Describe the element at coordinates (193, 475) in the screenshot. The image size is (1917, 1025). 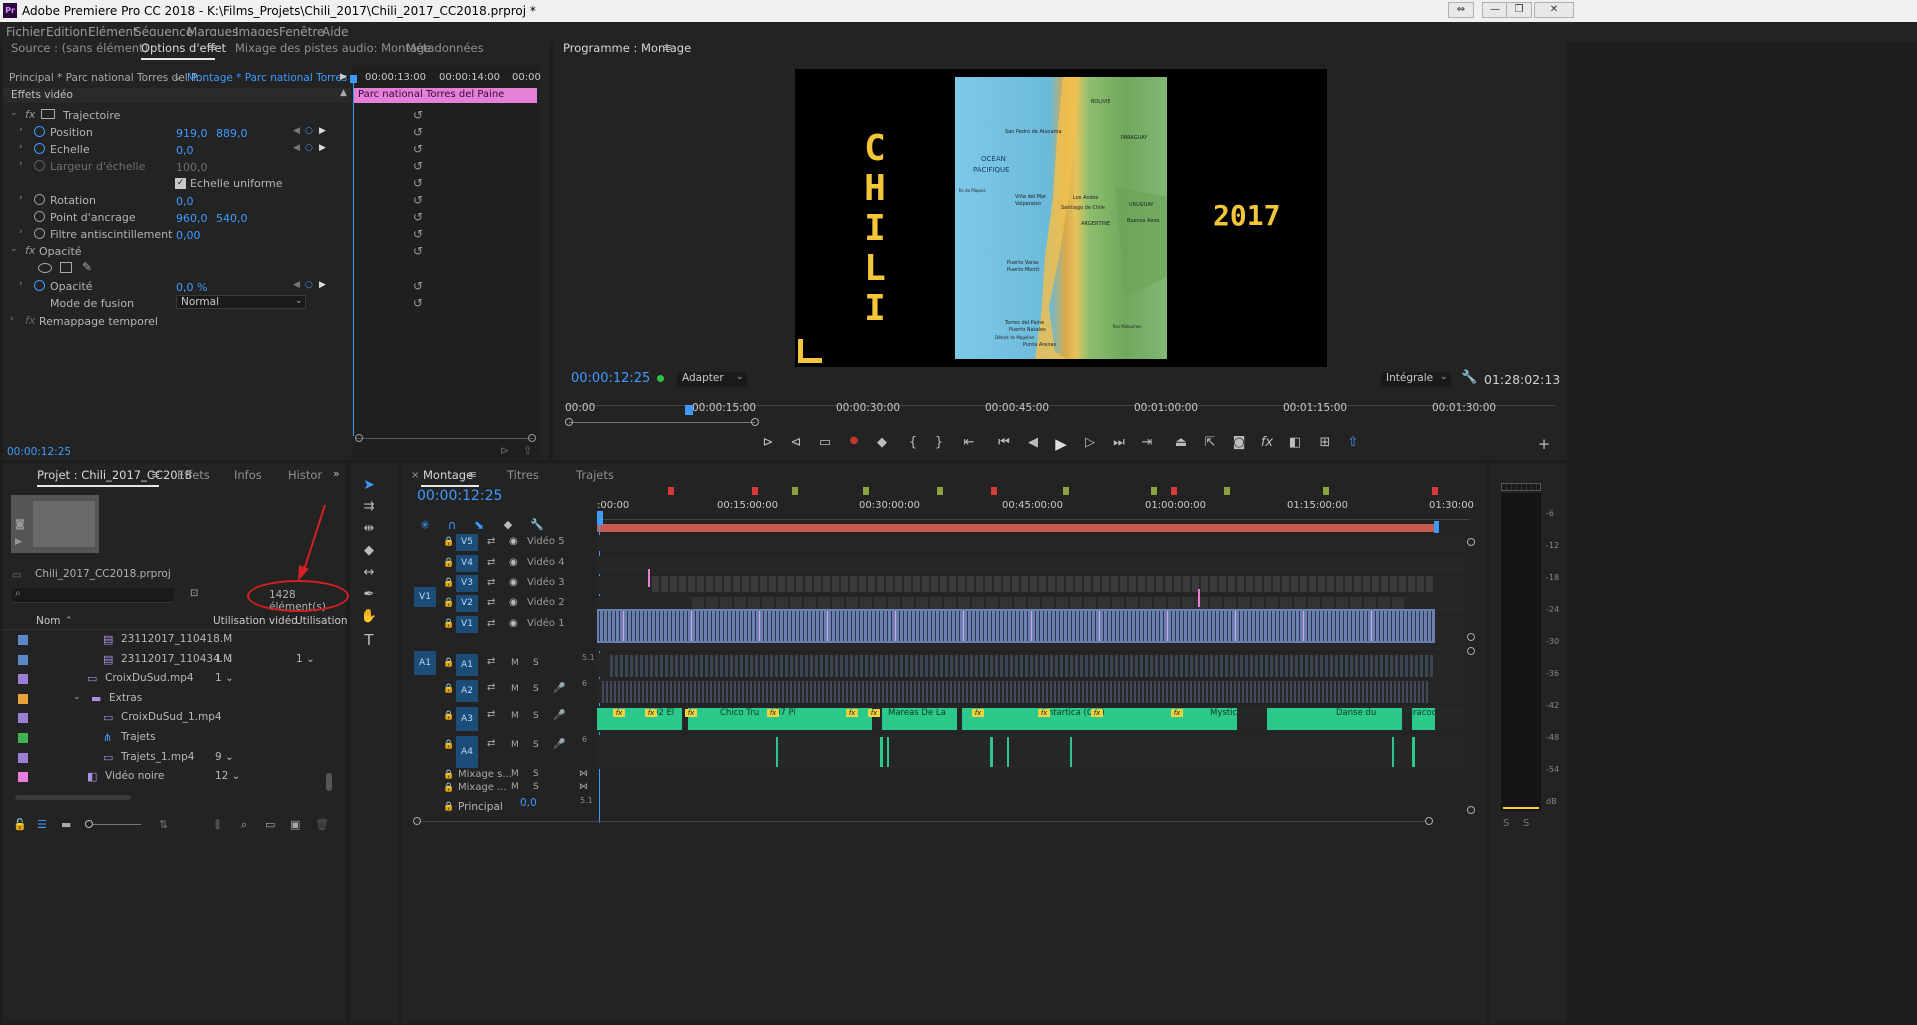
I see `tab-effects: Effets` at that location.